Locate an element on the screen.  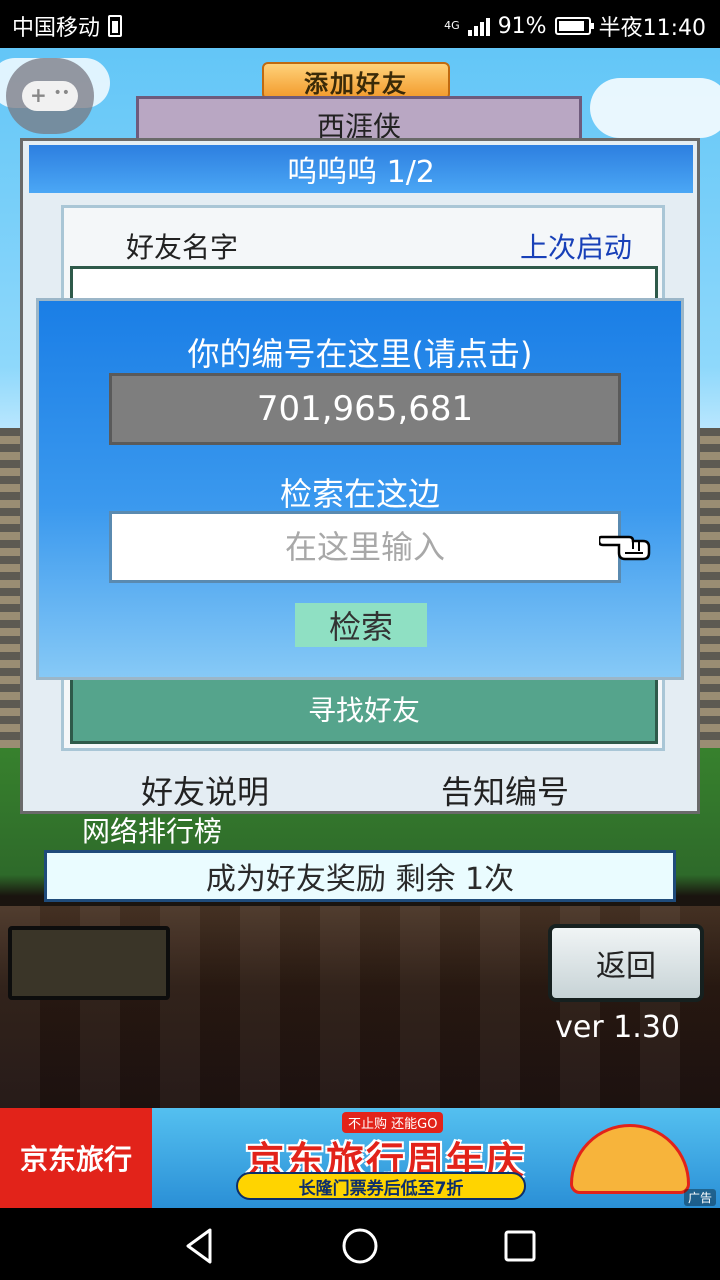
clock: 半夜11:40 is located at coordinates (652, 28).